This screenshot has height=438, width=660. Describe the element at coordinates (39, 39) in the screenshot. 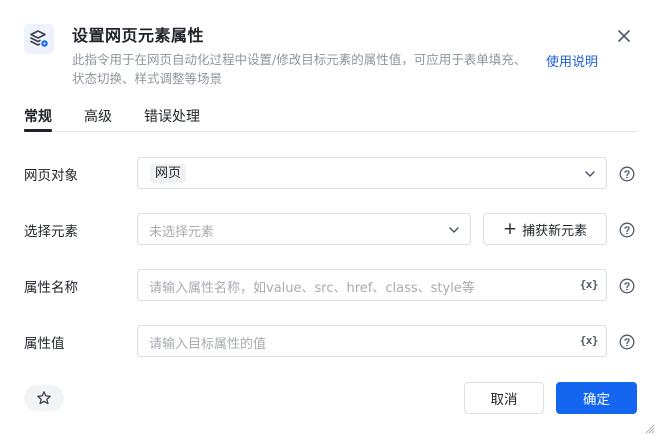

I see `layers-gear-icon` at that location.